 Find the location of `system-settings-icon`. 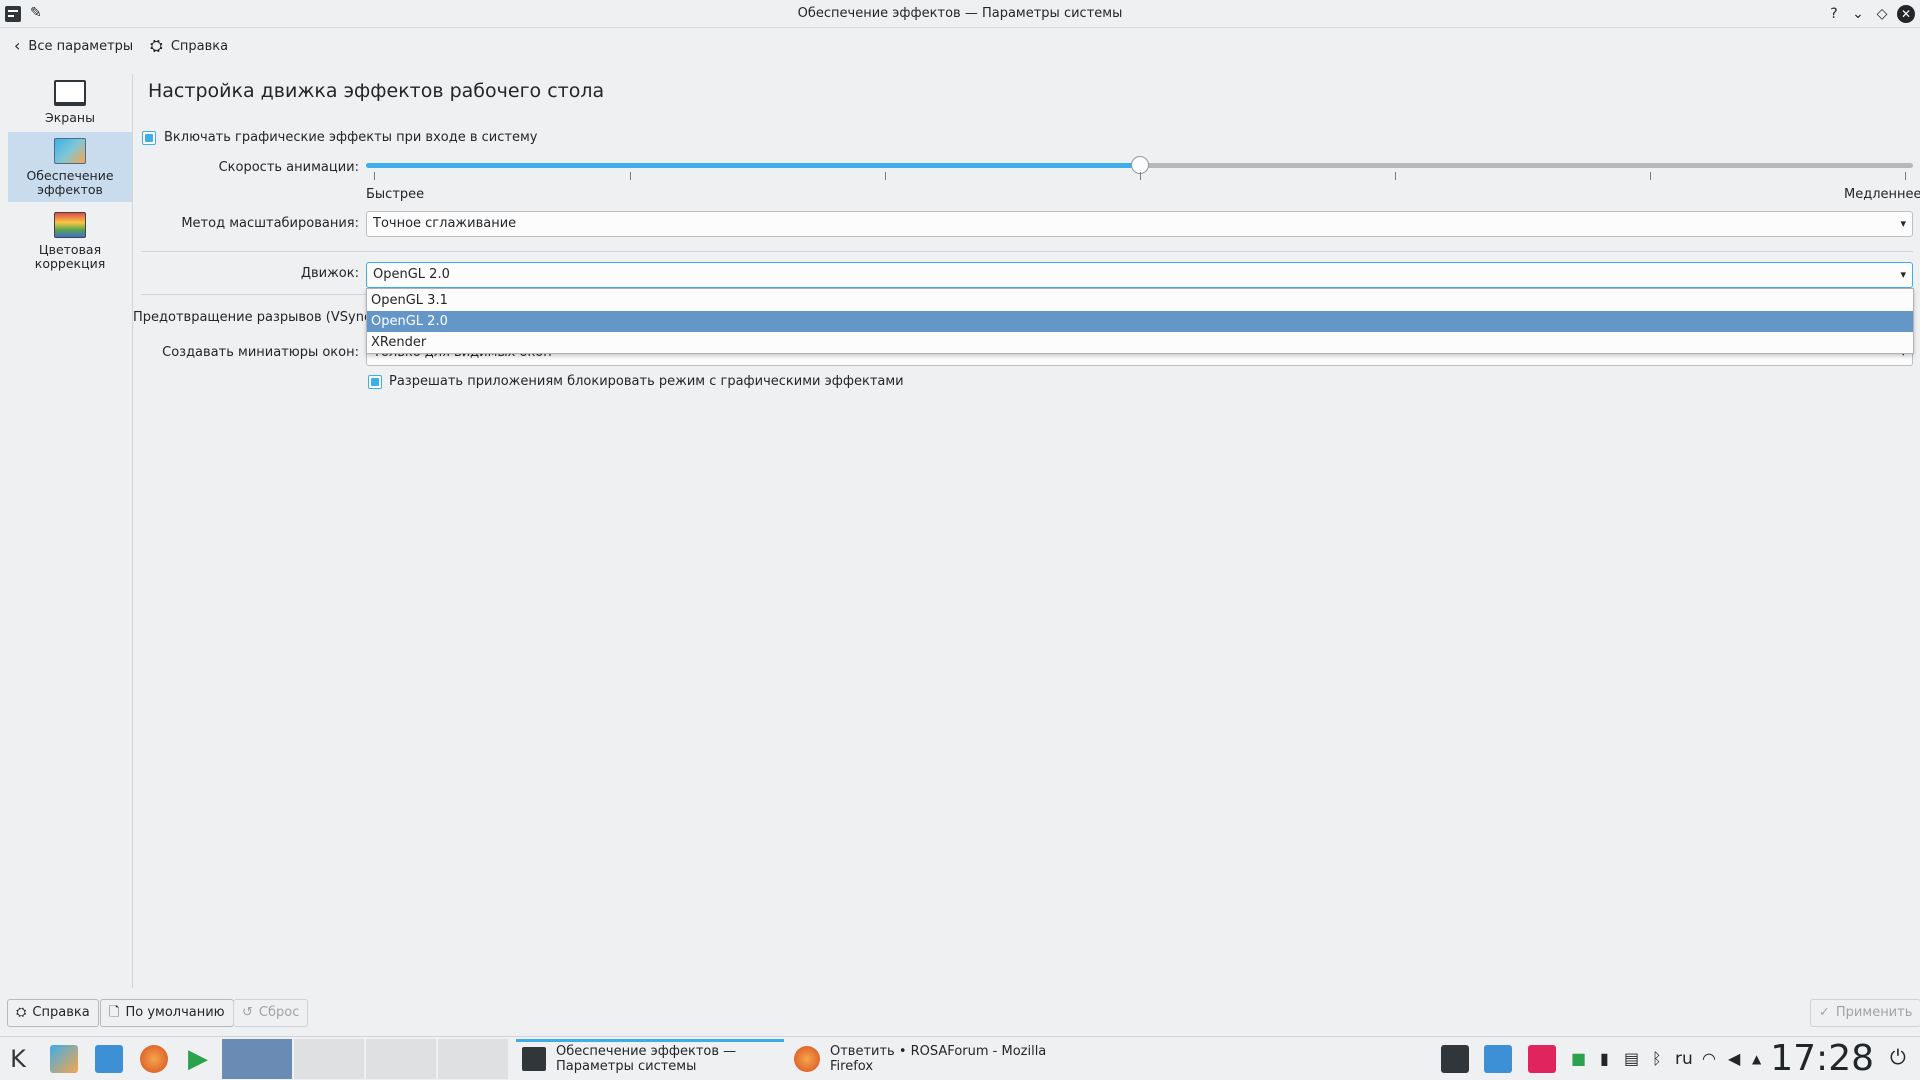

system-settings-icon is located at coordinates (534, 1059).